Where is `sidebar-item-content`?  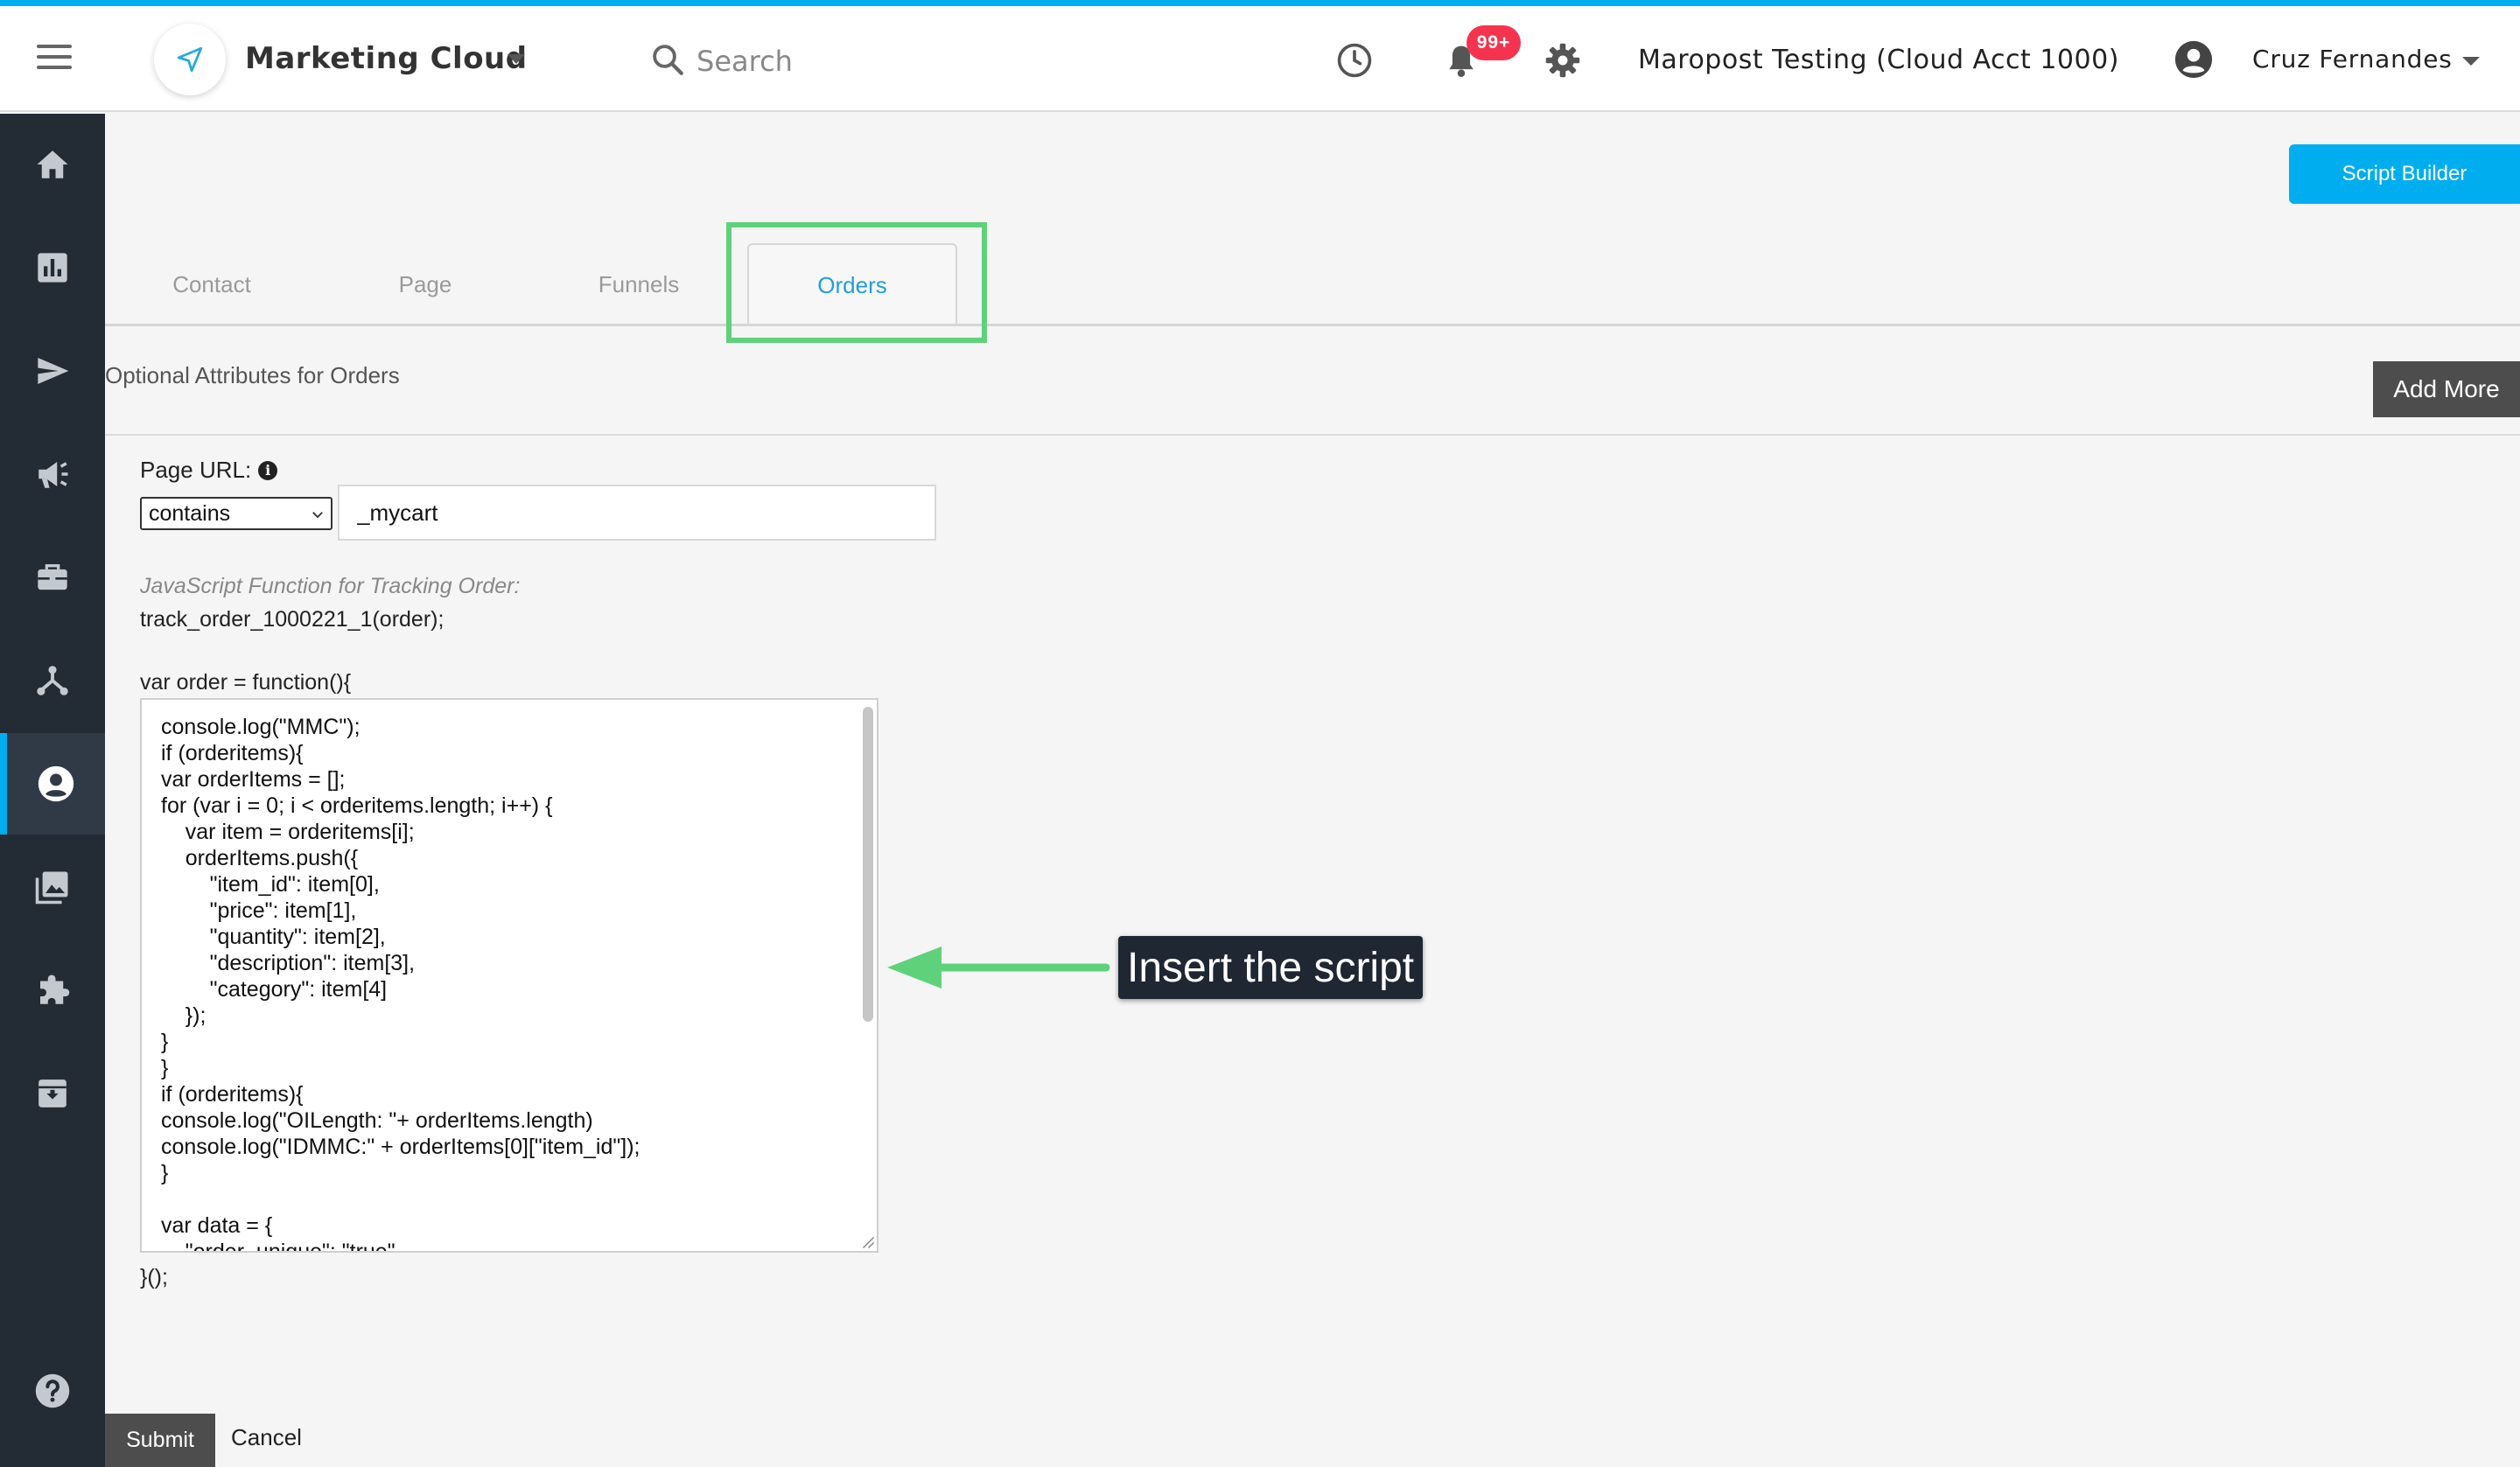
sidebar-item-content is located at coordinates (52, 887).